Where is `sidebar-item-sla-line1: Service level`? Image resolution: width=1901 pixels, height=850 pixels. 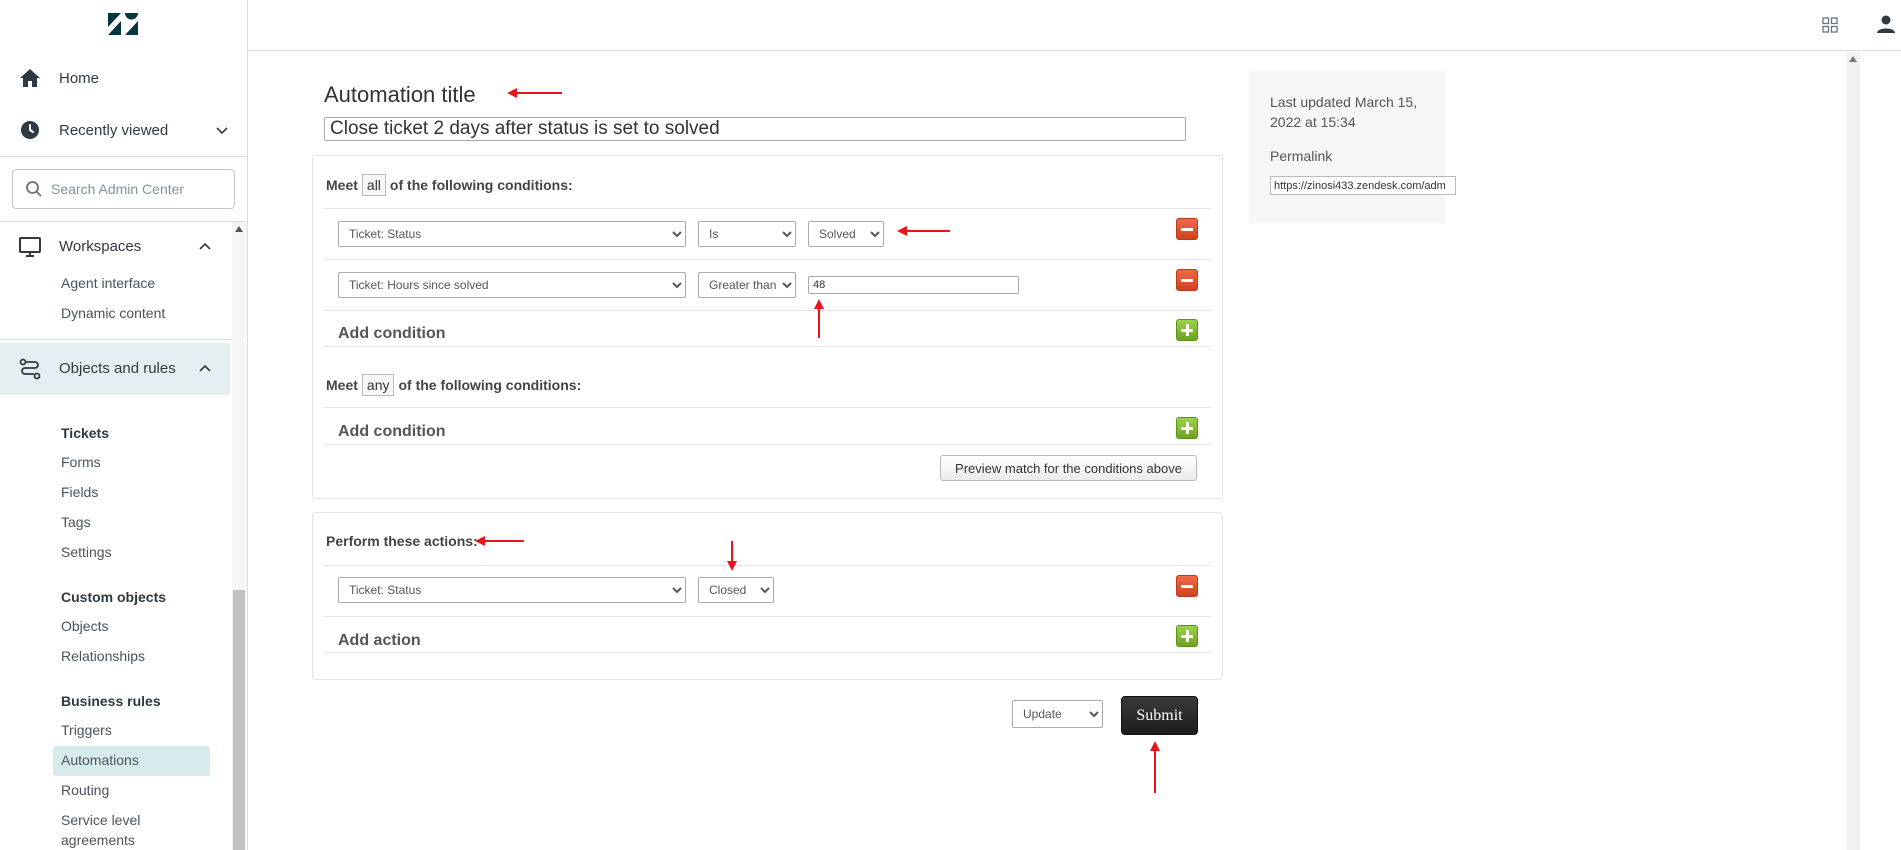 sidebar-item-sla-line1: Service level is located at coordinates (100, 820).